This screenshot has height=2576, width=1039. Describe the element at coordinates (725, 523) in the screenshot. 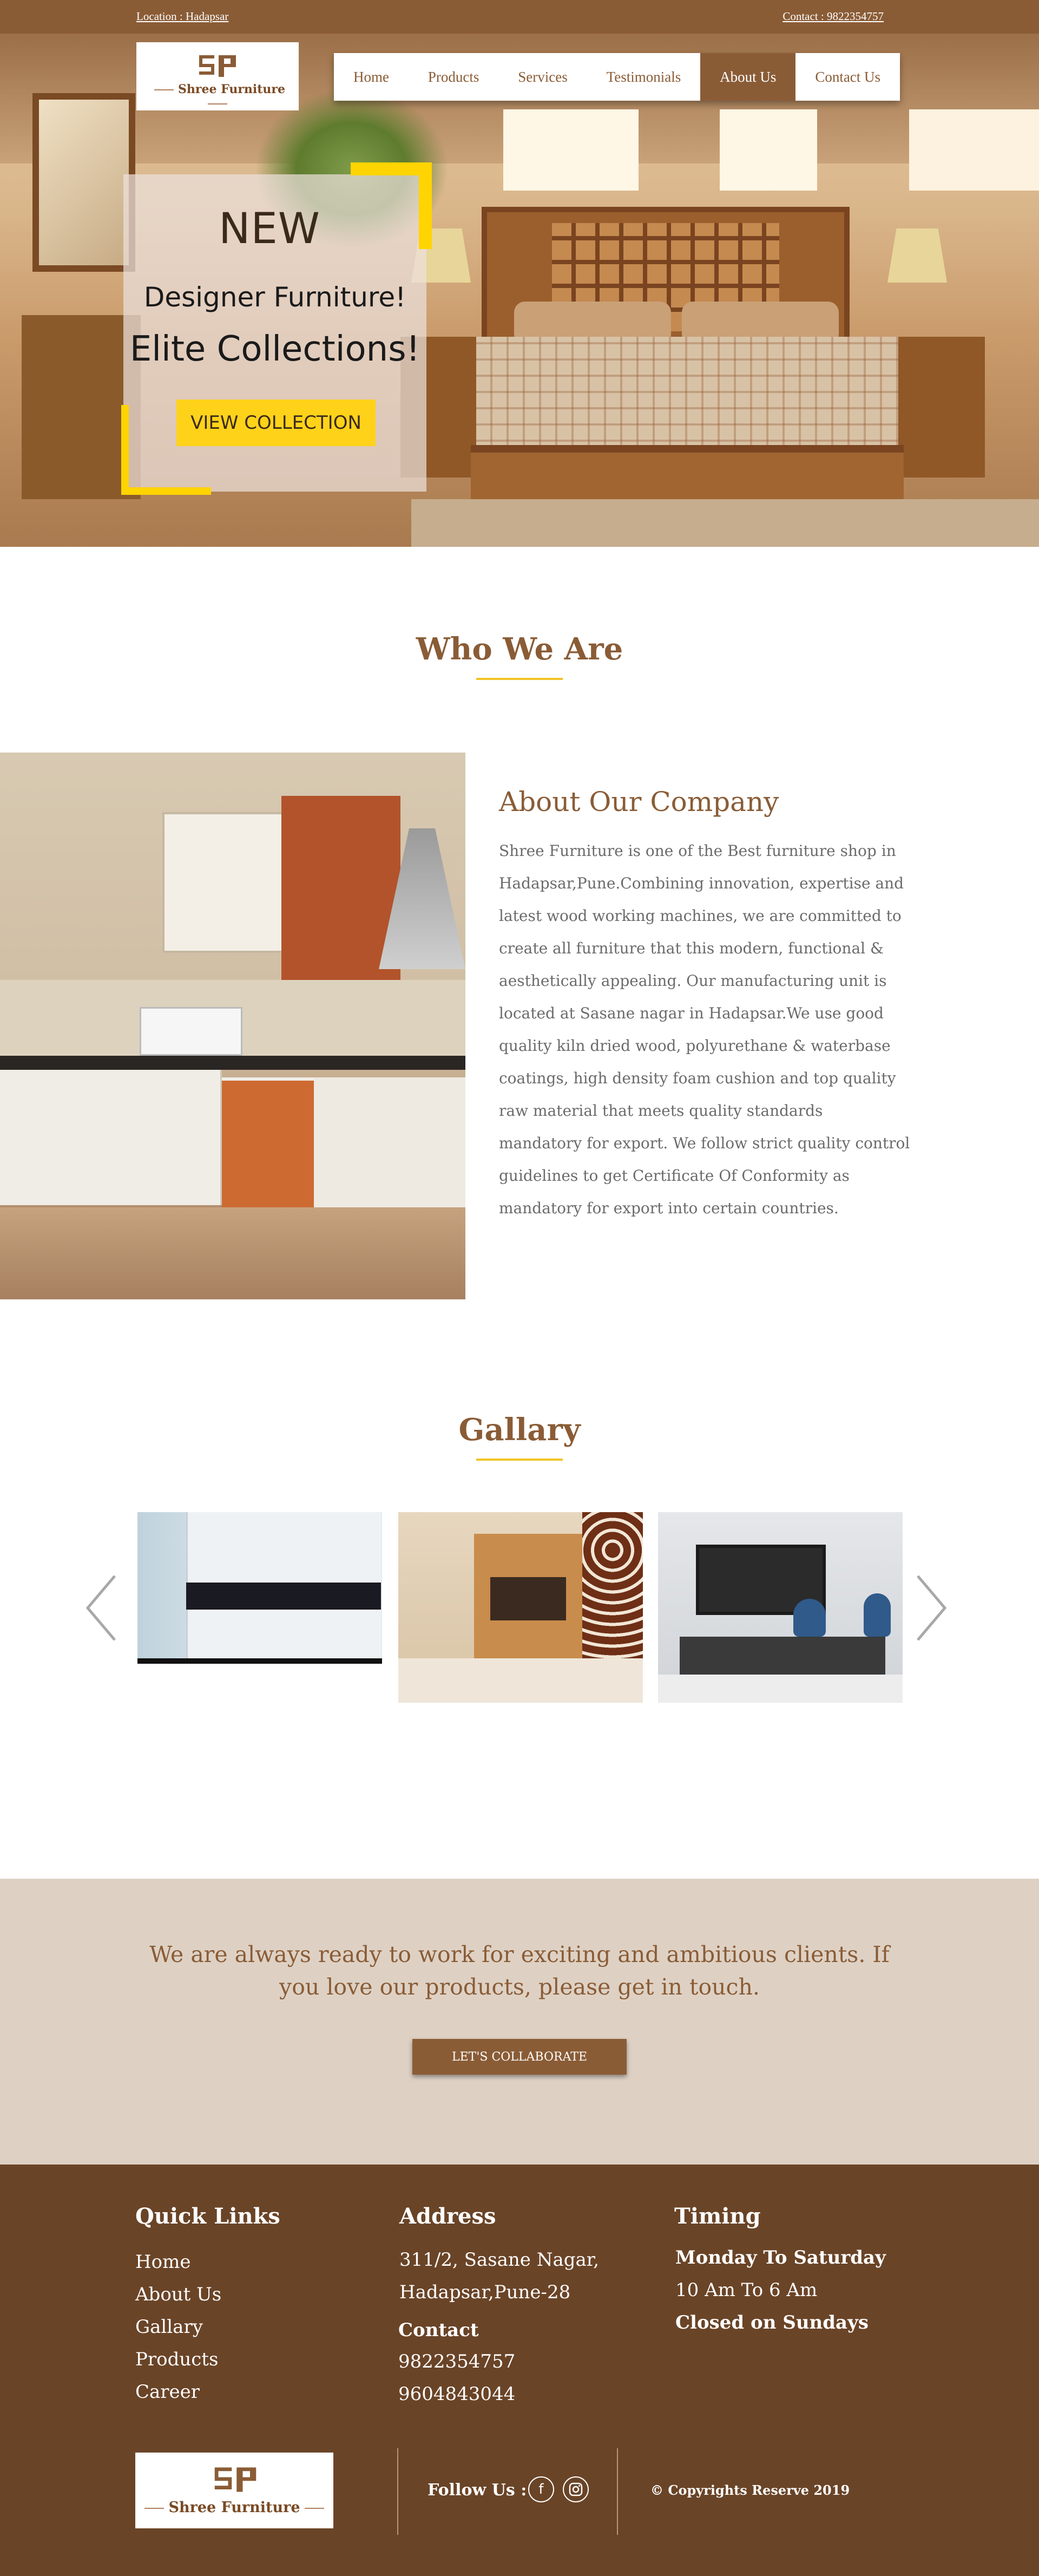

I see `hero-rug` at that location.